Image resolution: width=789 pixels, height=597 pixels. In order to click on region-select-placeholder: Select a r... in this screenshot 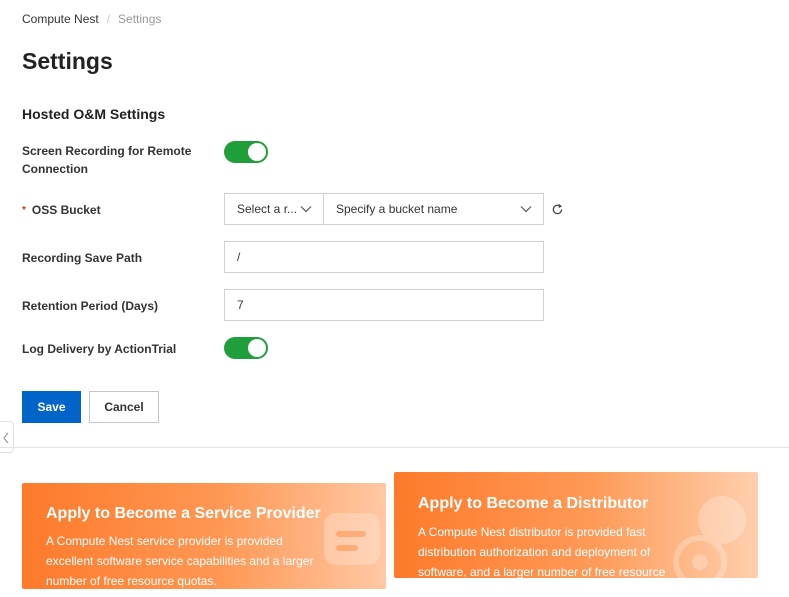, I will do `click(267, 209)`.